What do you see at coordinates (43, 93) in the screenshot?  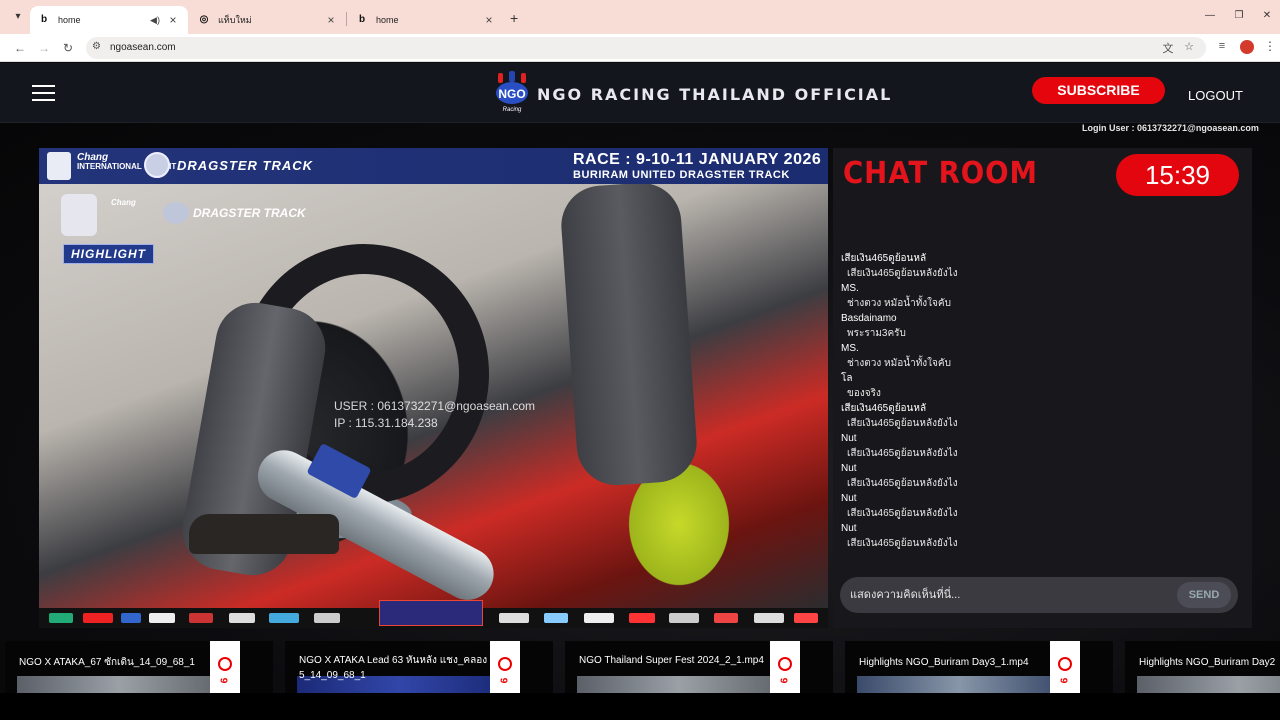 I see `hamburger-menu-icon` at bounding box center [43, 93].